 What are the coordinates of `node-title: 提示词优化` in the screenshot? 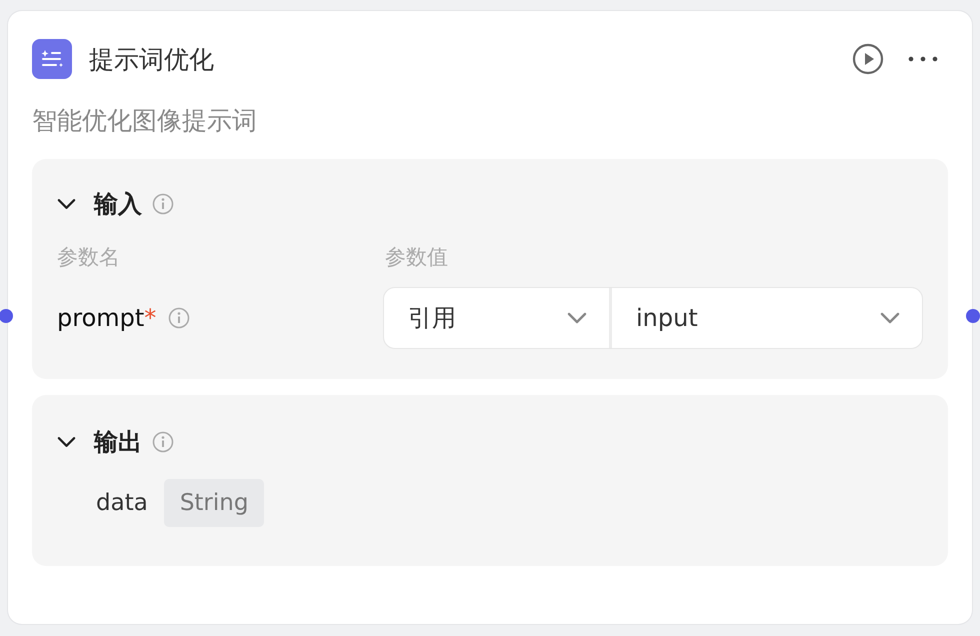 It's located at (151, 60).